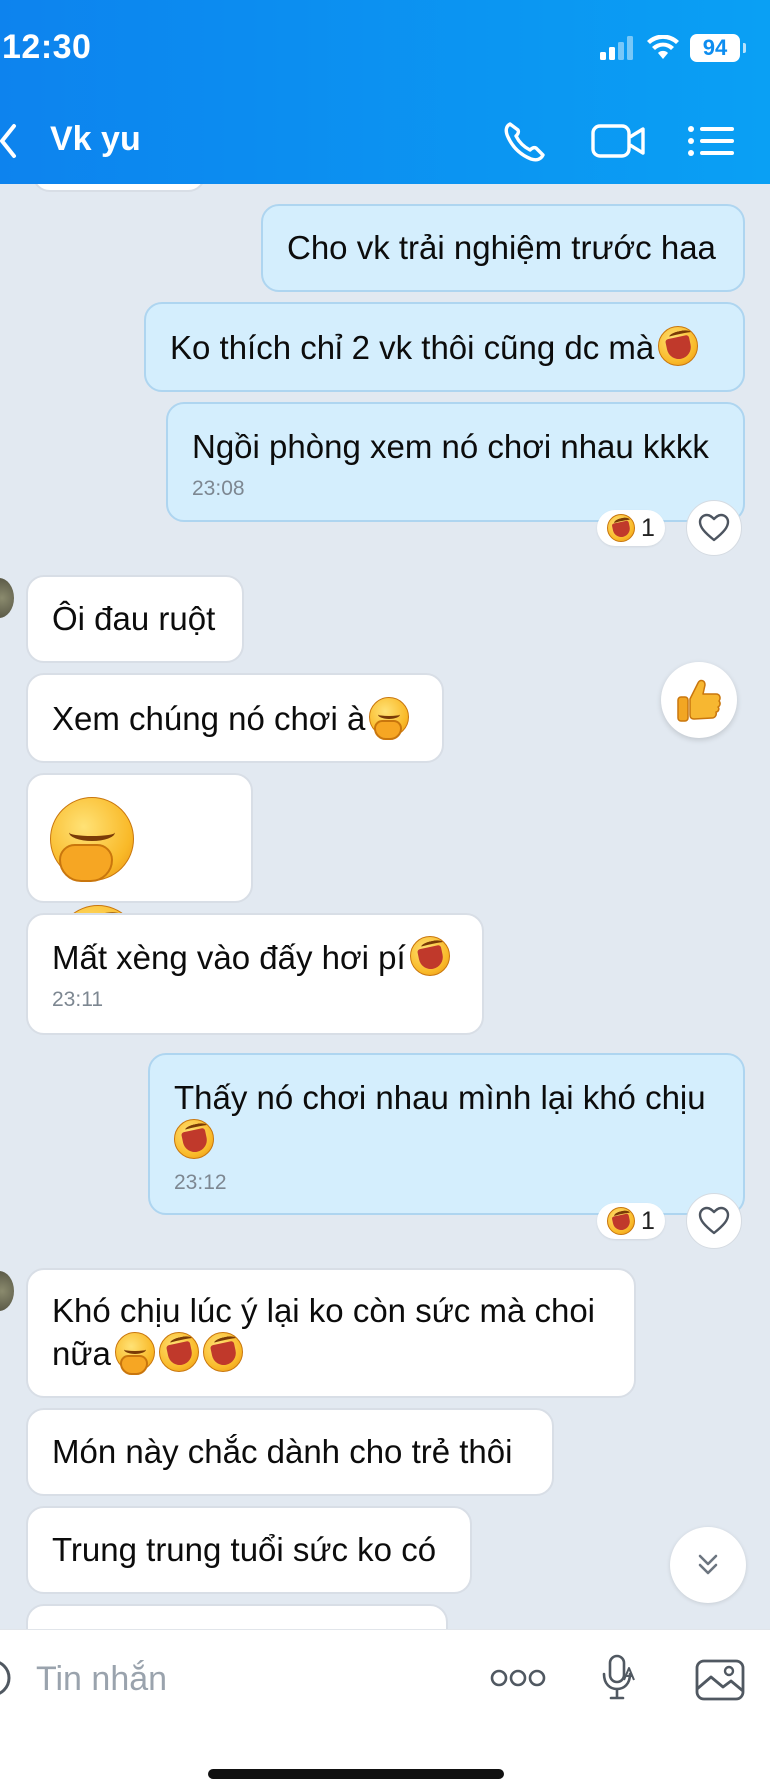 The image size is (770, 1792). I want to click on message-text: Ôi đau ruột, so click(134, 618).